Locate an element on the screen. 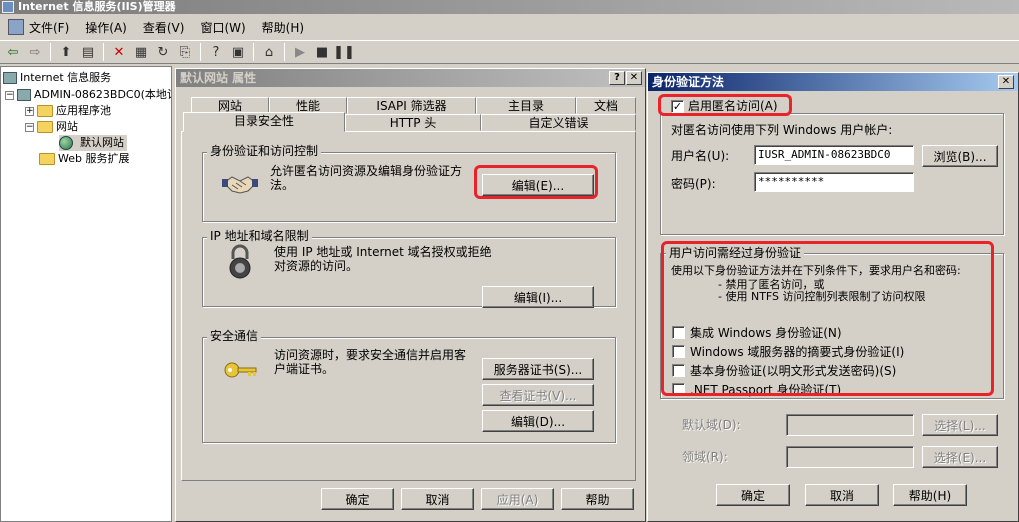  back-icon: ⇦ is located at coordinates (13, 52).